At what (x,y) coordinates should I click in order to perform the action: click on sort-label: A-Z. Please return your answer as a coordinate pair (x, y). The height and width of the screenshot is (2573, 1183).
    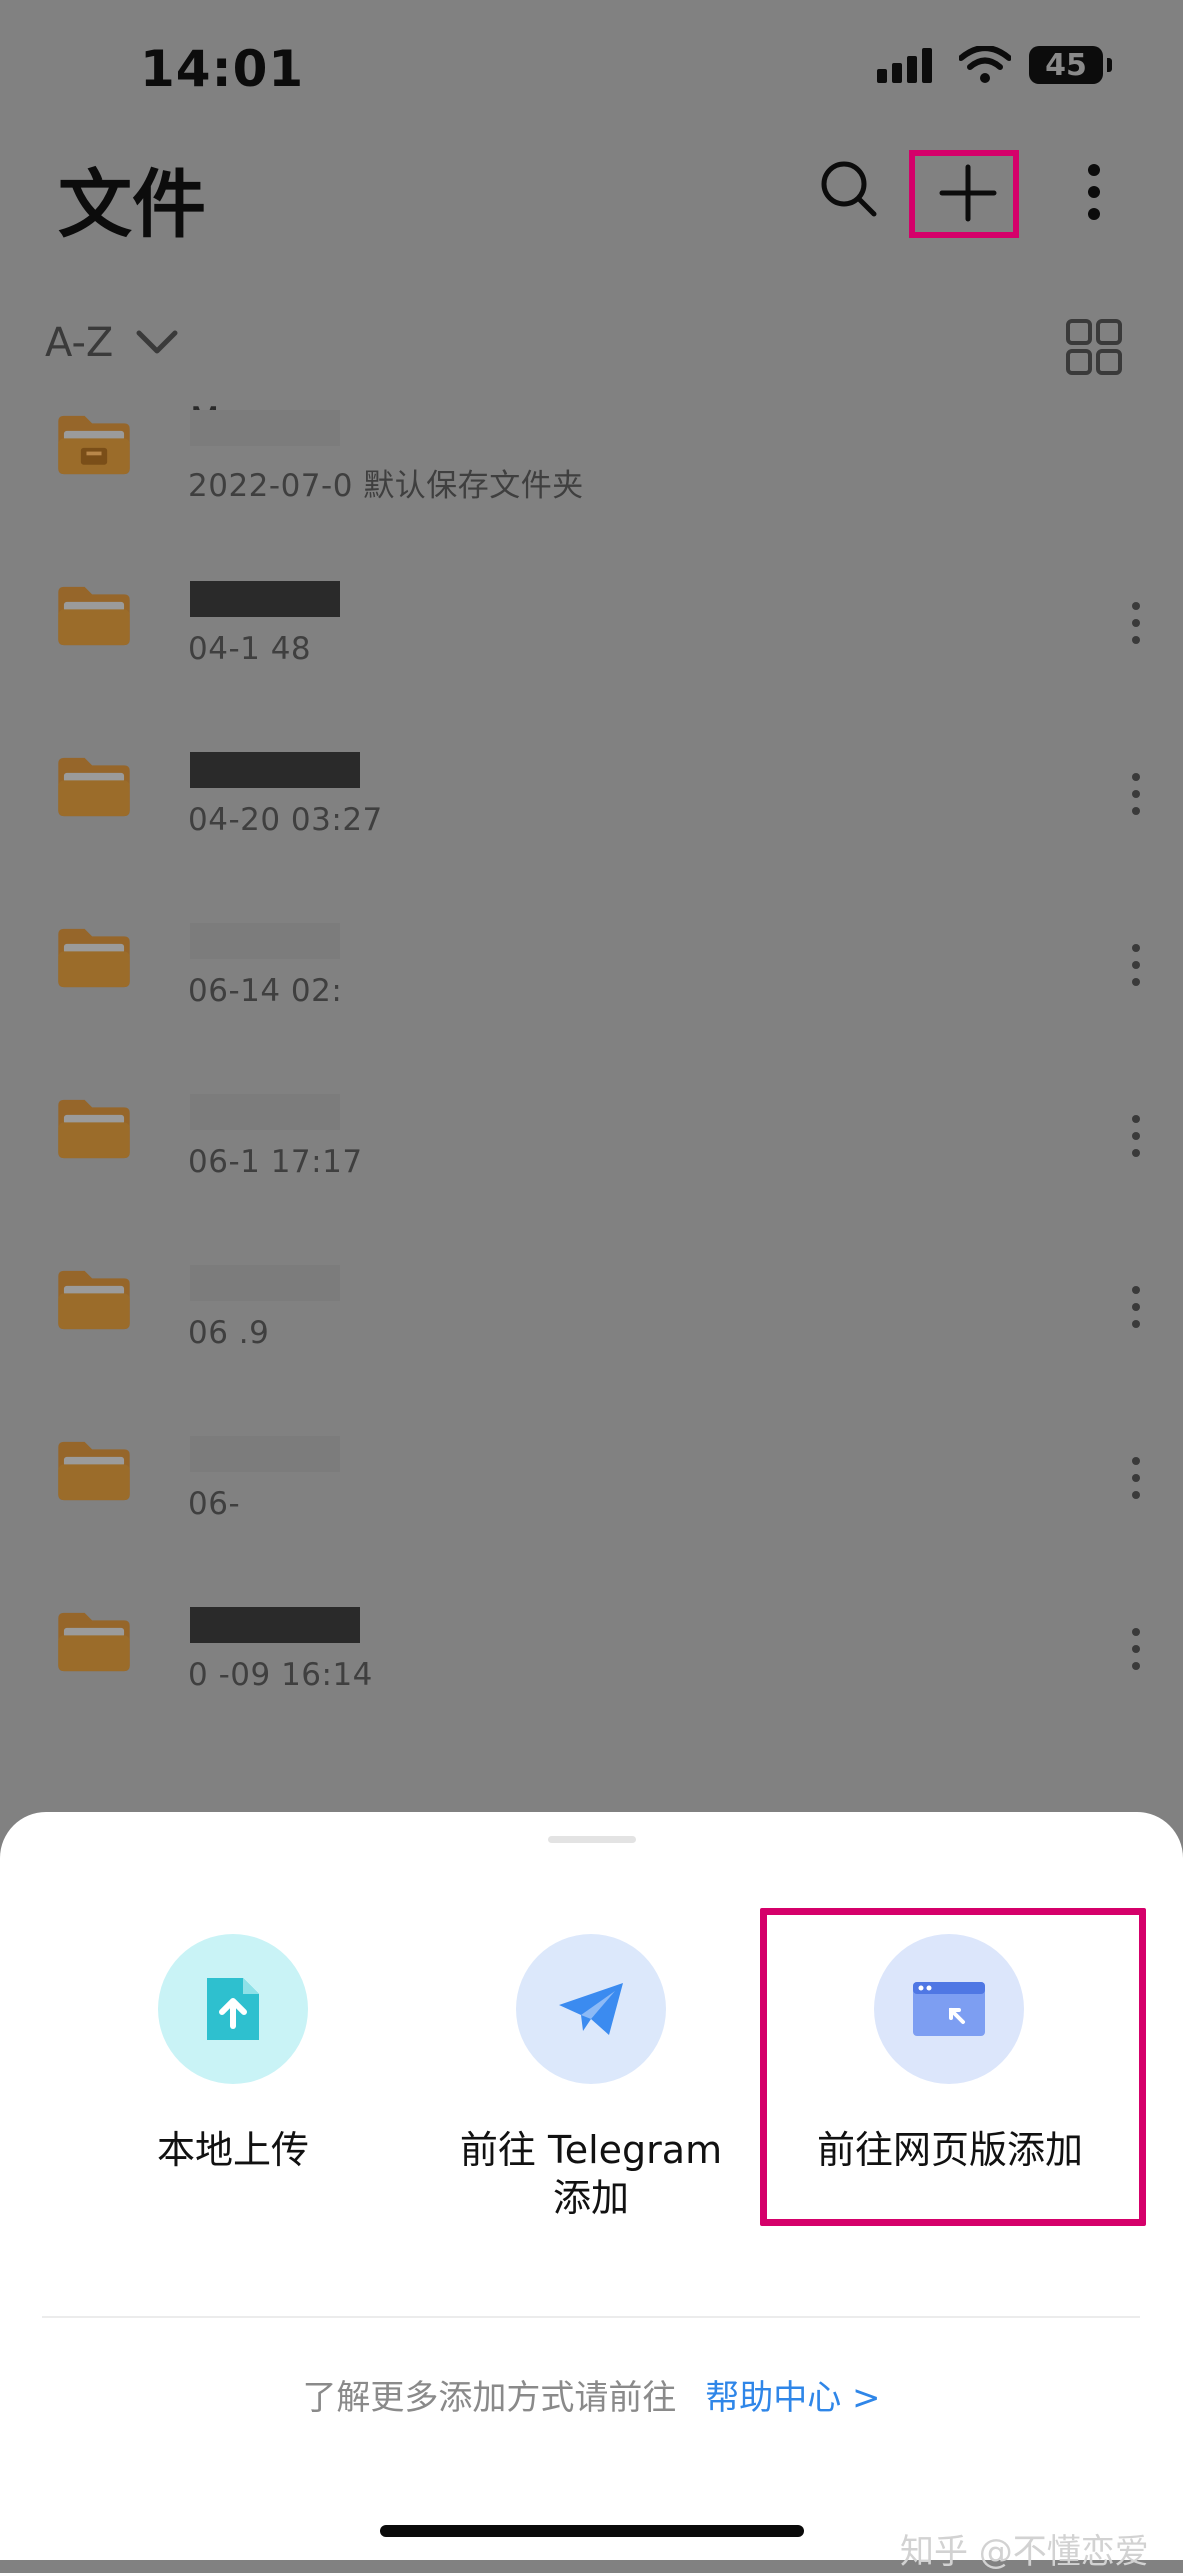
    Looking at the image, I should click on (79, 343).